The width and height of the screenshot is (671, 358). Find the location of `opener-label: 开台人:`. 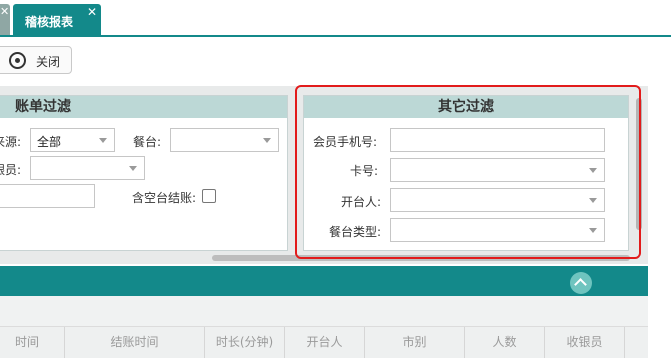

opener-label: 开台人: is located at coordinates (361, 202).